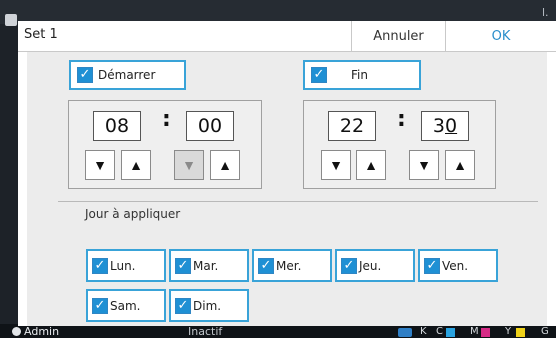 The height and width of the screenshot is (338, 556). What do you see at coordinates (205, 331) in the screenshot?
I see `status-state: Inactif` at bounding box center [205, 331].